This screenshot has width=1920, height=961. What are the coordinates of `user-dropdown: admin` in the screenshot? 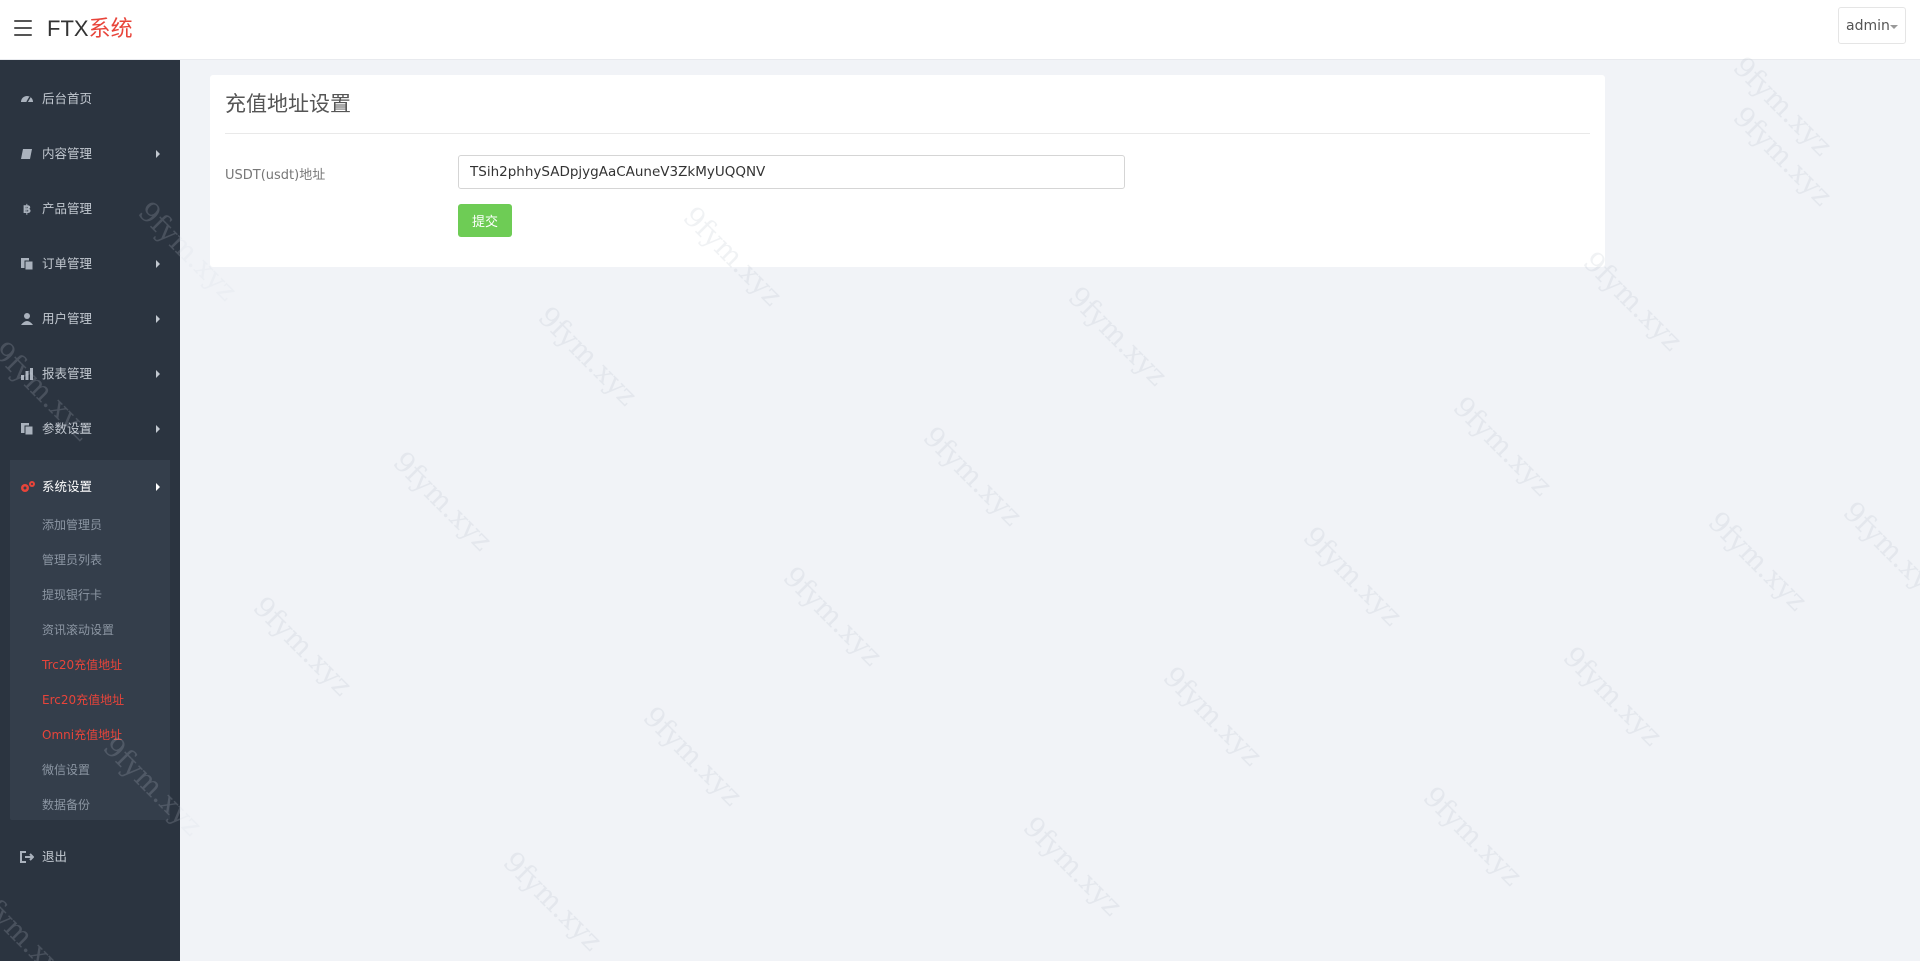 It's located at (1872, 25).